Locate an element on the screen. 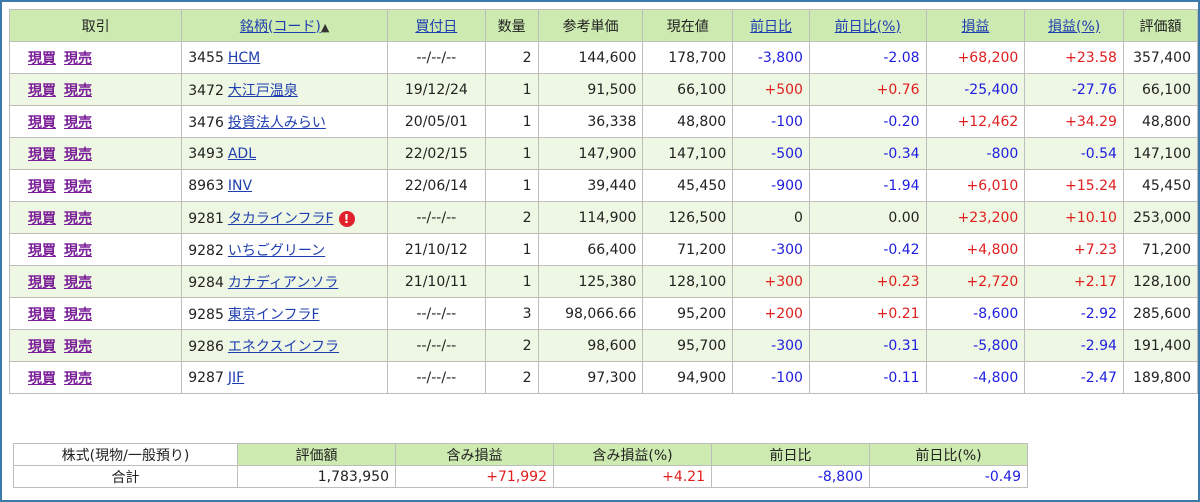  current-price: 94,900 is located at coordinates (688, 377).